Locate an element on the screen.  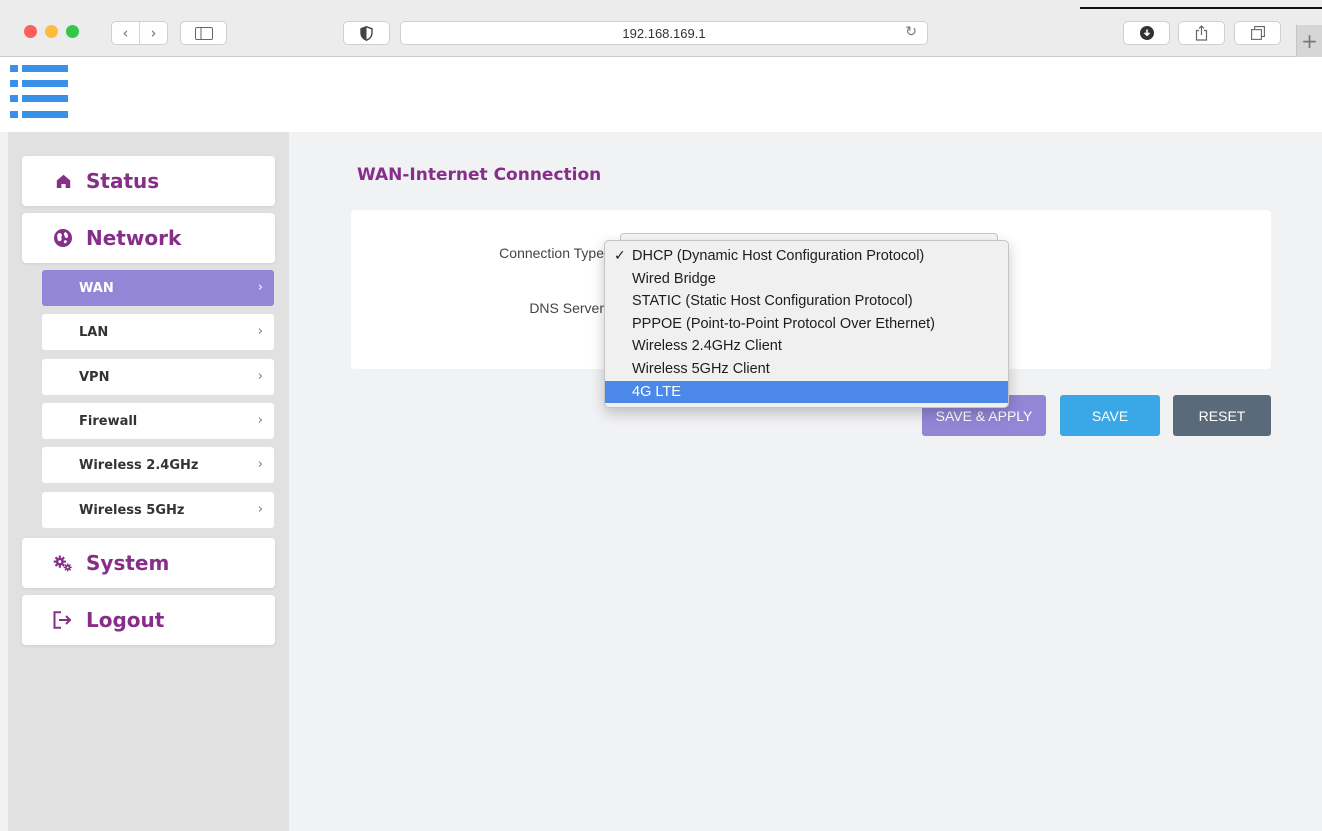
menu-network: Network is located at coordinates (148, 238).